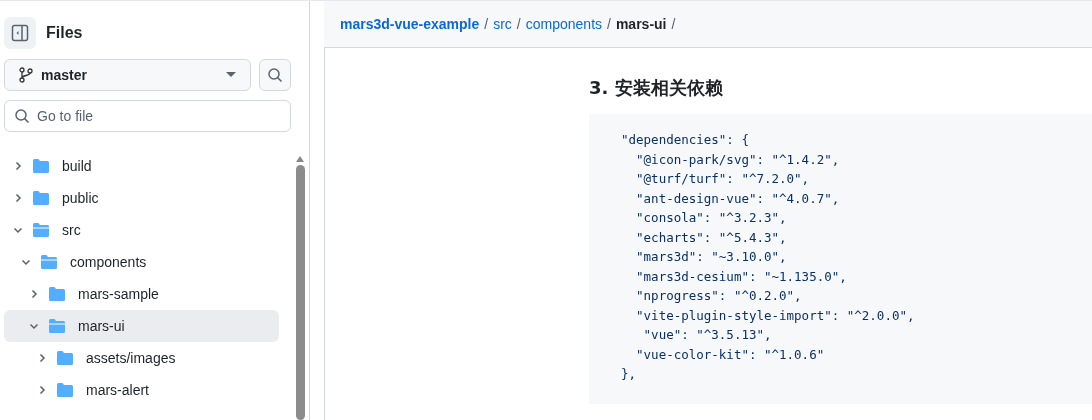  What do you see at coordinates (141, 166) in the screenshot?
I see `tree-item: build` at bounding box center [141, 166].